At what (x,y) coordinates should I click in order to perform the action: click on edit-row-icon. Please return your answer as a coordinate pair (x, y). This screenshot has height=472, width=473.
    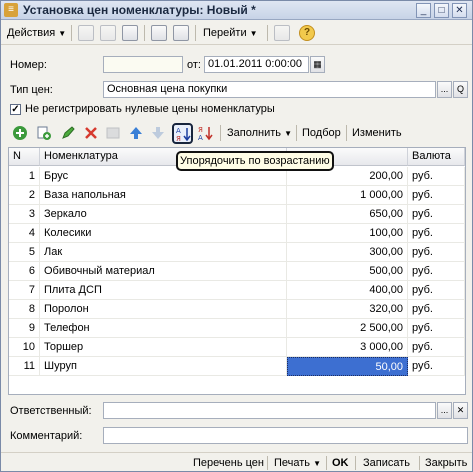
    Looking at the image, I should click on (68, 133).